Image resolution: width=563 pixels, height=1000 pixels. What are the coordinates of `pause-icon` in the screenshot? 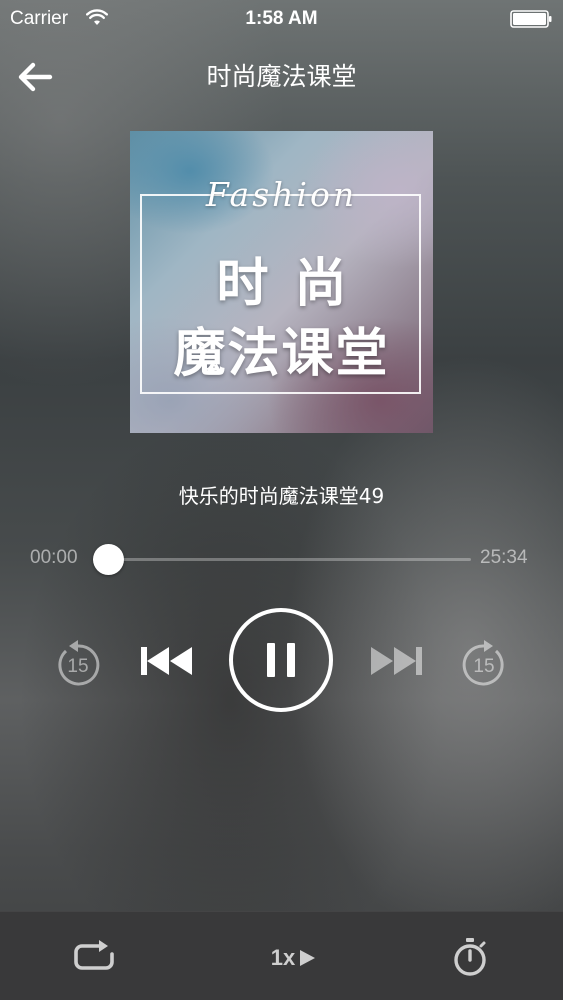 It's located at (281, 660).